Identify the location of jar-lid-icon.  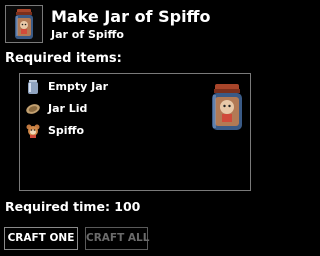
(33, 109).